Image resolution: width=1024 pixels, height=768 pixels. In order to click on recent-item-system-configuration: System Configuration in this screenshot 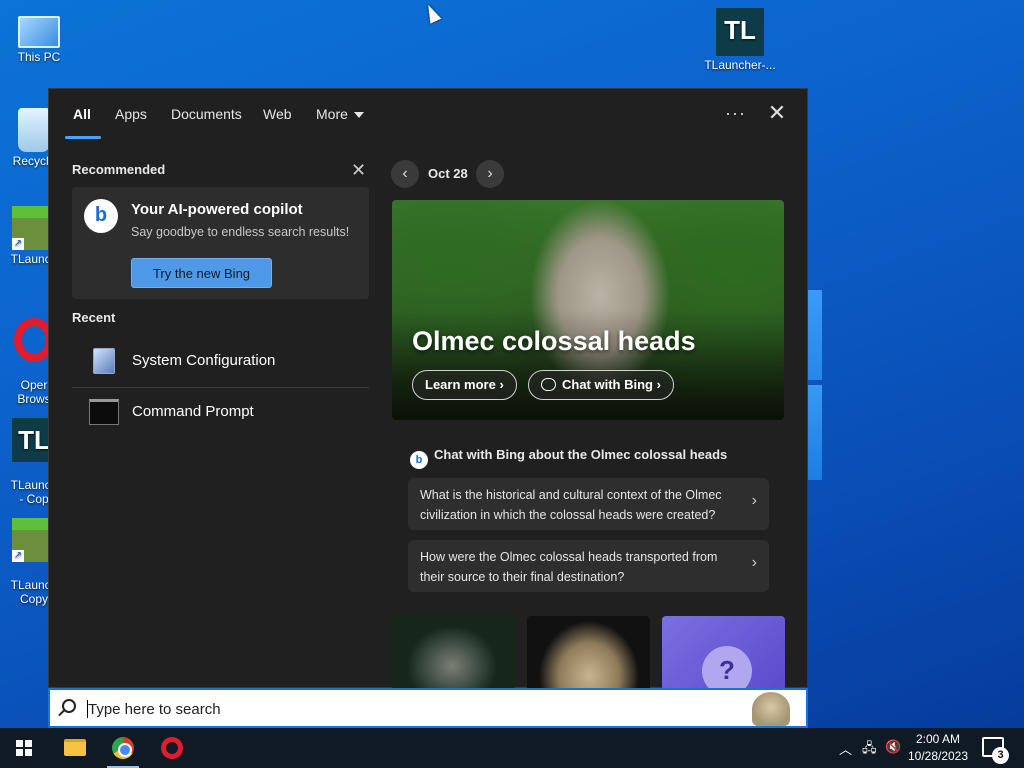, I will do `click(220, 362)`.